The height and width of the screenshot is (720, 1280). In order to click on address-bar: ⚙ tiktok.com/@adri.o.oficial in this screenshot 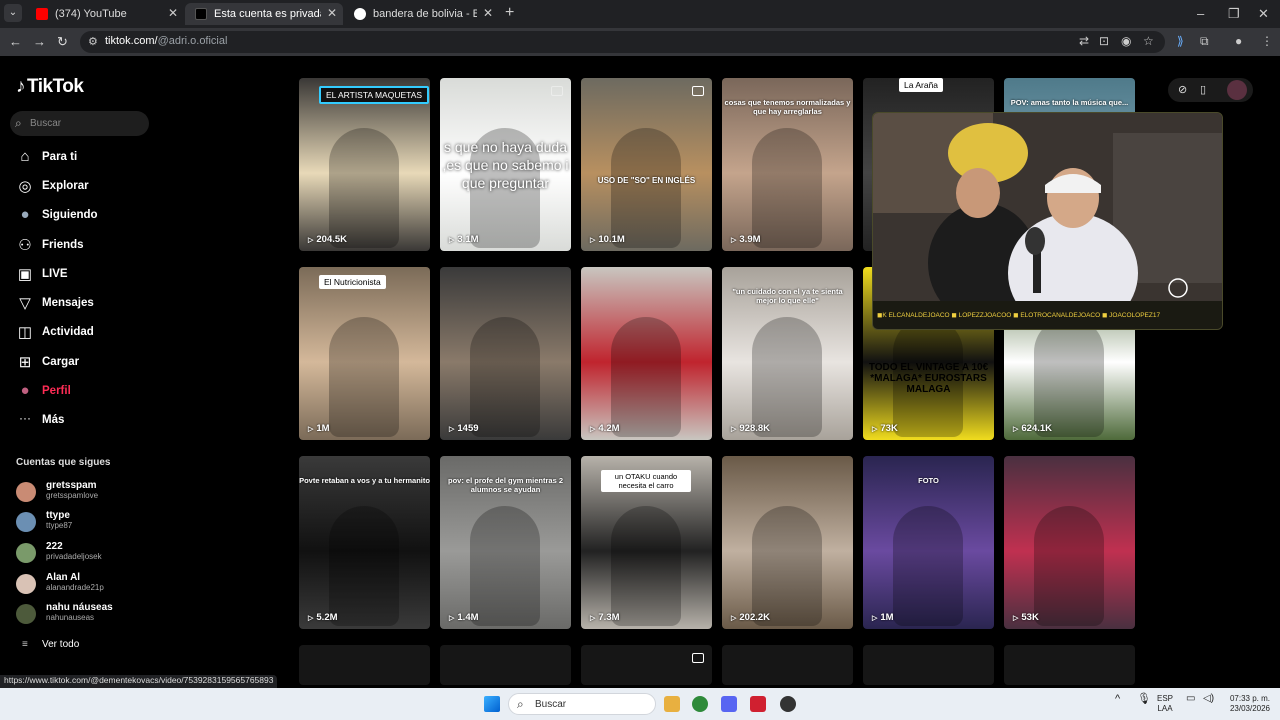, I will do `click(622, 42)`.